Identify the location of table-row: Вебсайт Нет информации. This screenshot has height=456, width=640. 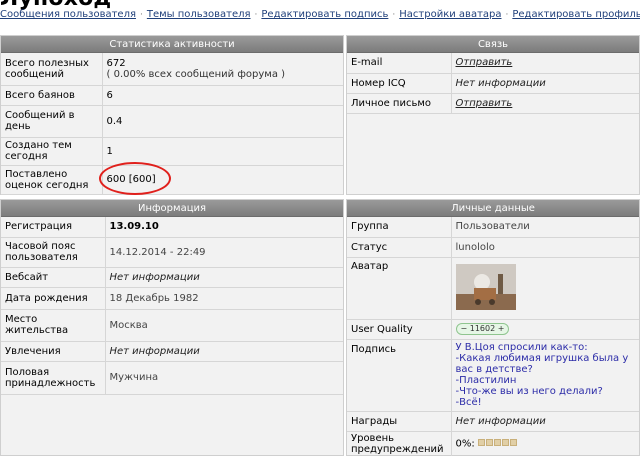
(172, 277).